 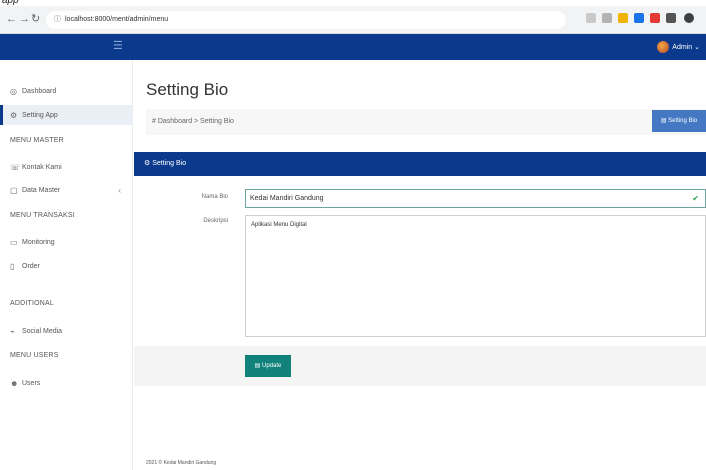 I want to click on sidebar-item-data-master: ▢ Data Master ‹, so click(x=66, y=190).